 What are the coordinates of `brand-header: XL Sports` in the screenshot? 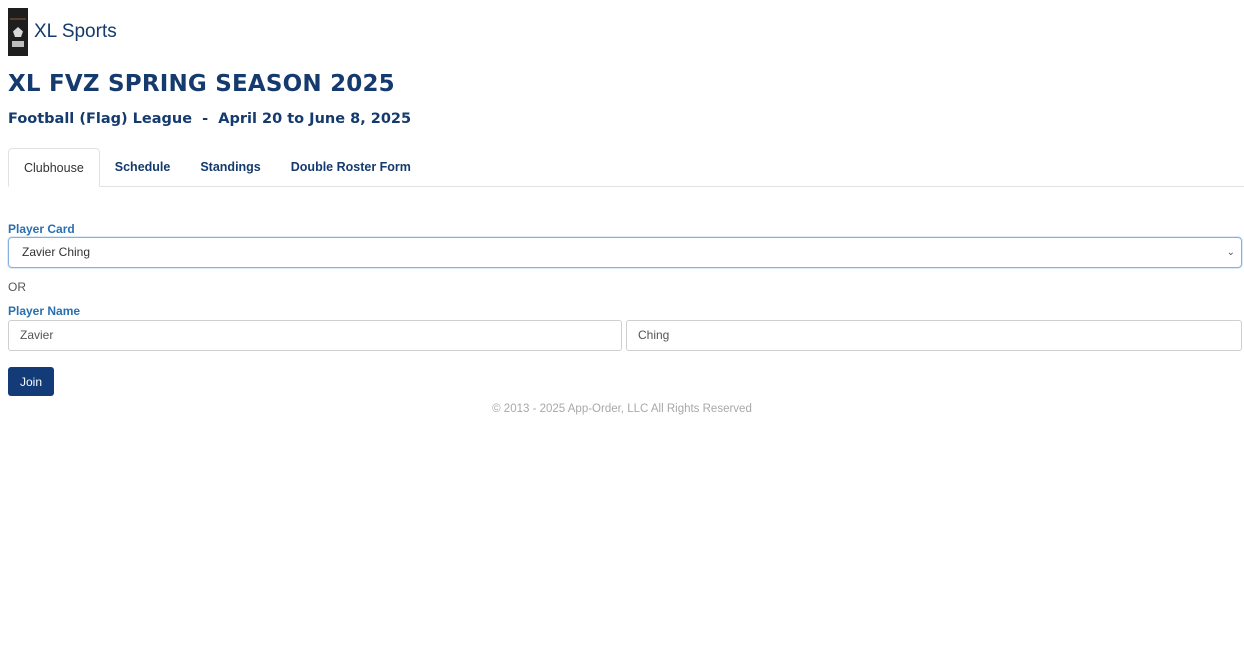 It's located at (62, 32).